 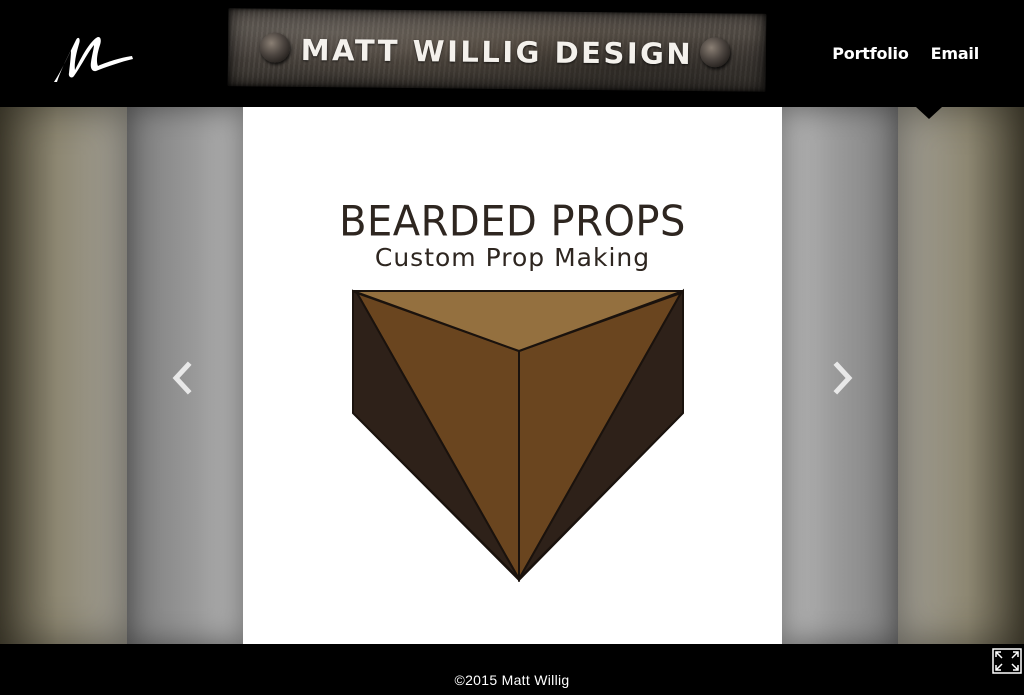 What do you see at coordinates (512, 222) in the screenshot?
I see `slide-title: BEARDED PROPS` at bounding box center [512, 222].